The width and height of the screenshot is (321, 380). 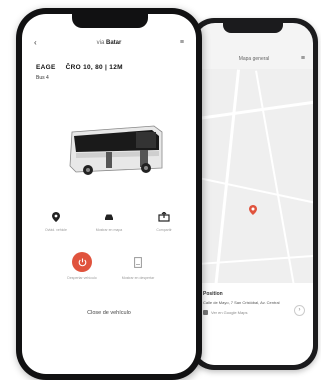 I want to click on back-header: Mapa general ≡, so click(x=254, y=59).